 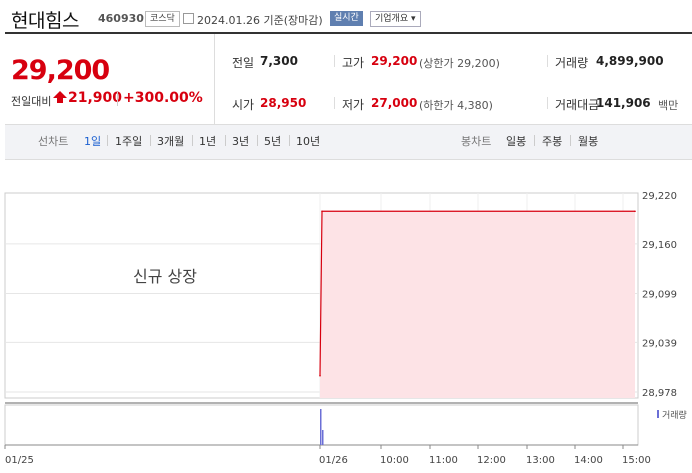 I want to click on x-tick-label: 10:00, so click(x=394, y=460).